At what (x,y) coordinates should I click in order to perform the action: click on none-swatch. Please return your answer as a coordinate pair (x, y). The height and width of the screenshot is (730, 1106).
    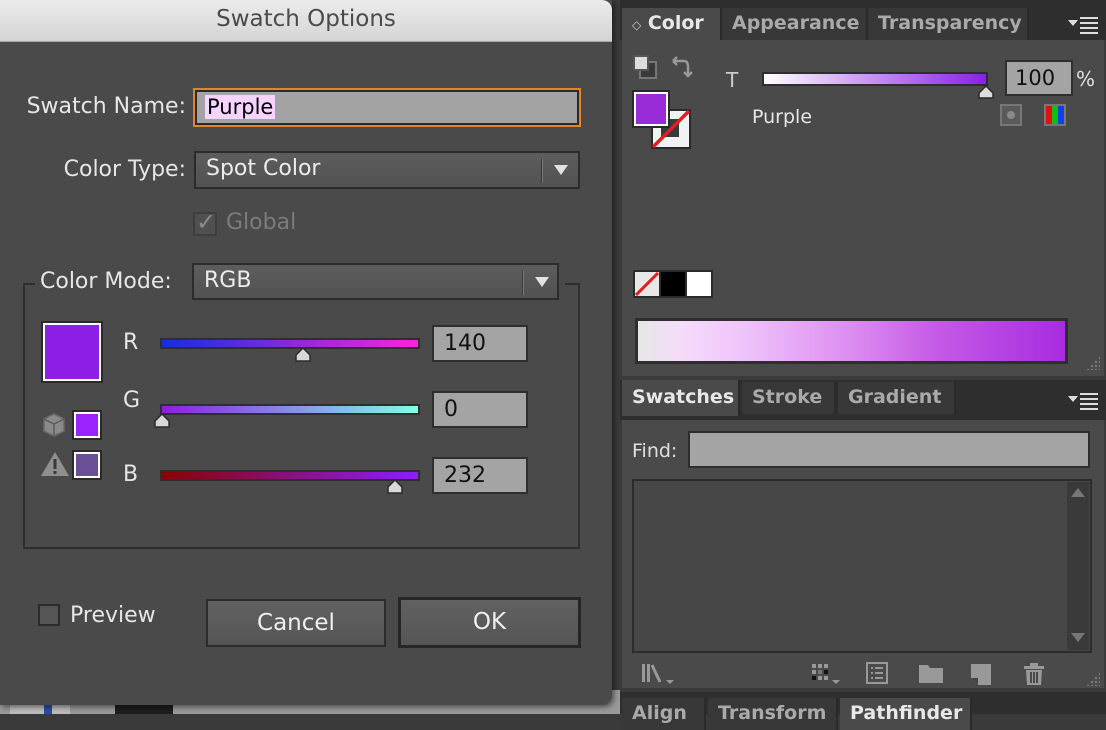
    Looking at the image, I should click on (647, 284).